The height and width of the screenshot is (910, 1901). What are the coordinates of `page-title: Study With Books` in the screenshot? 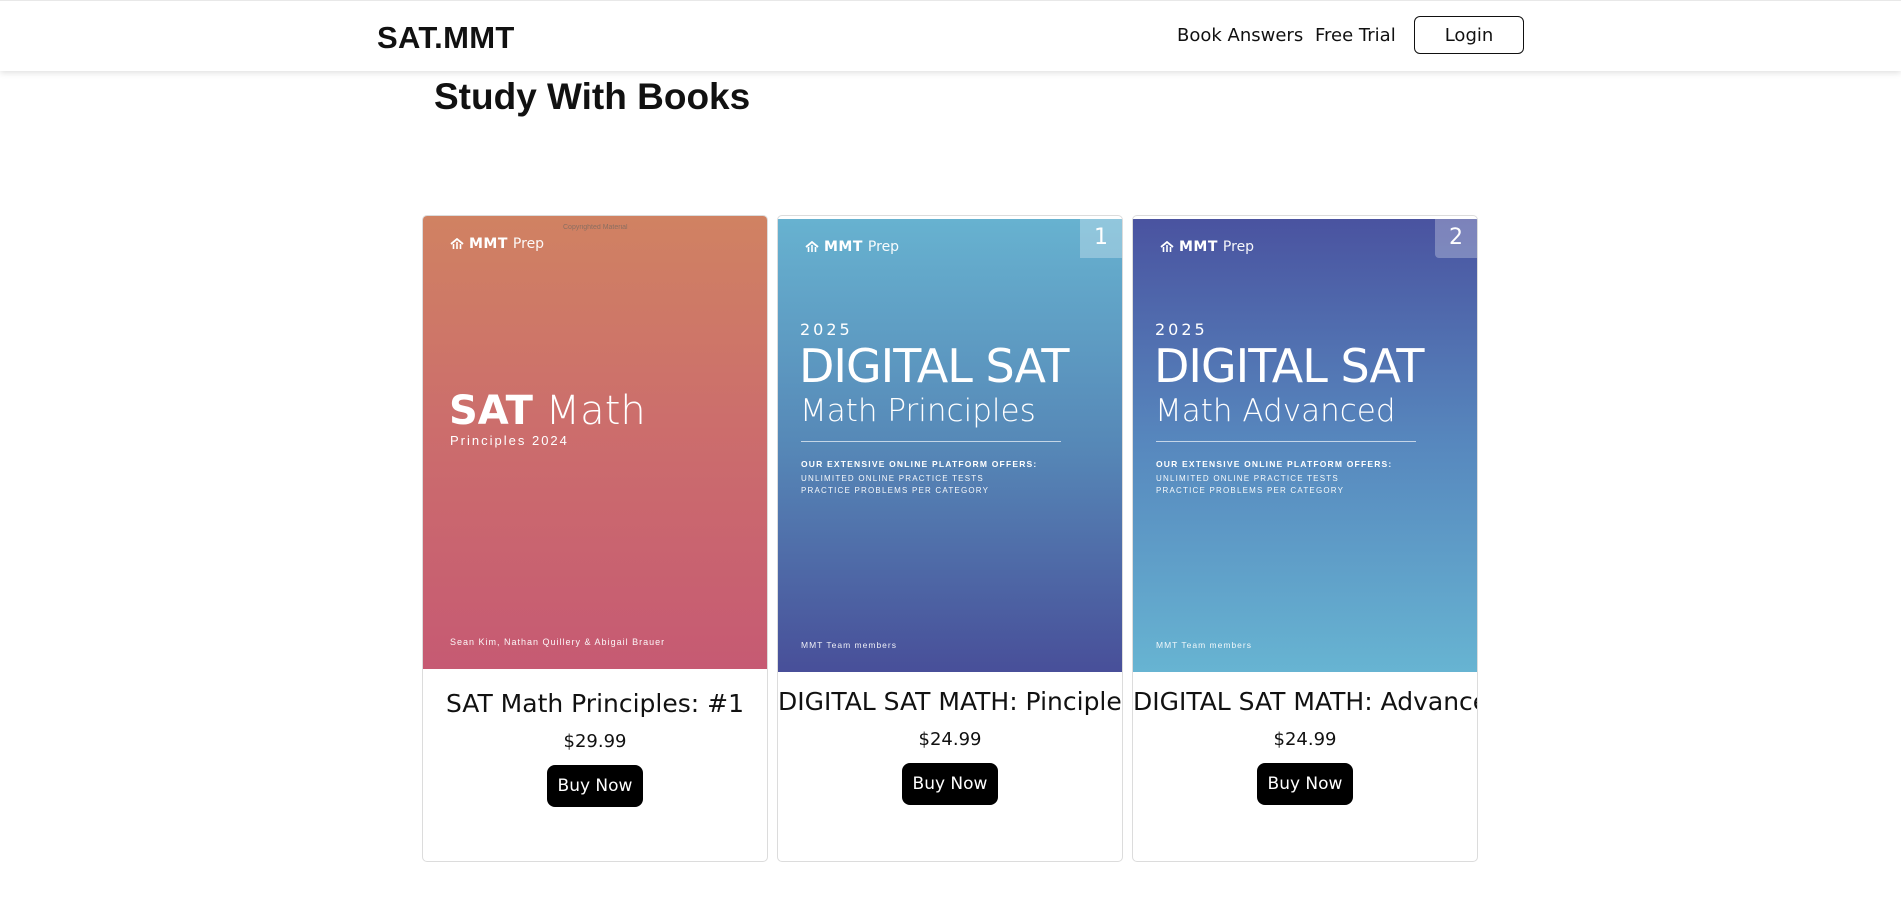 It's located at (592, 96).